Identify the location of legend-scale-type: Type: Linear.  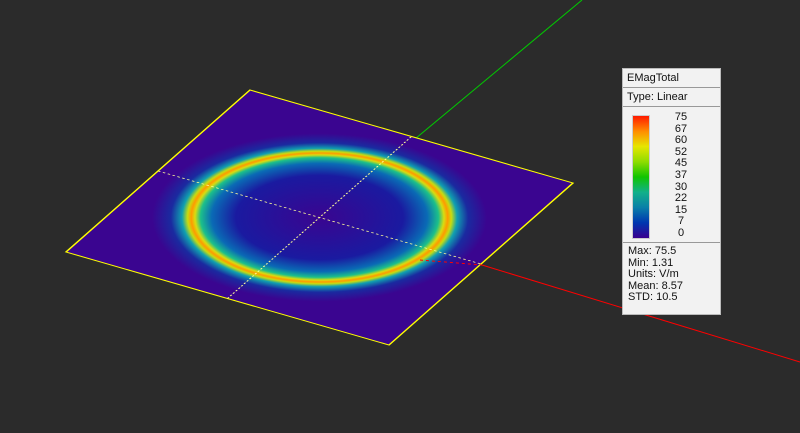
(671, 97).